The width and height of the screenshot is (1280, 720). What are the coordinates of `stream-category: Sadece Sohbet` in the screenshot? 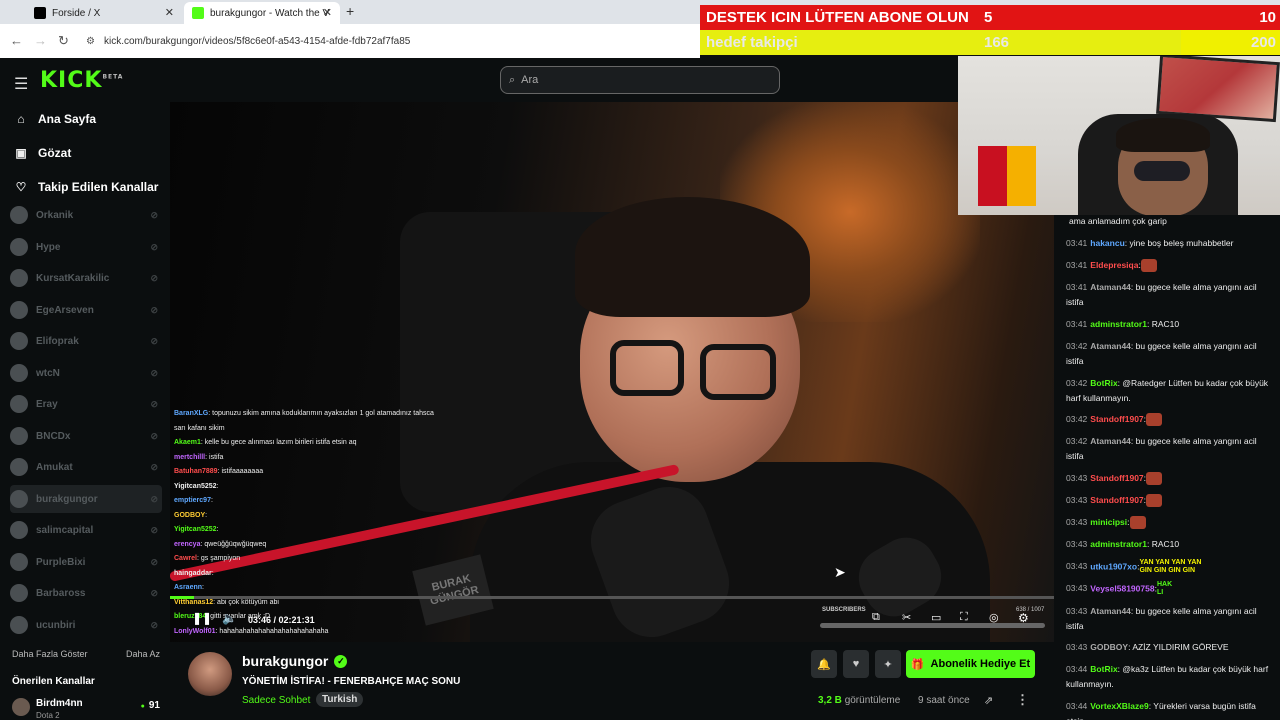 It's located at (276, 700).